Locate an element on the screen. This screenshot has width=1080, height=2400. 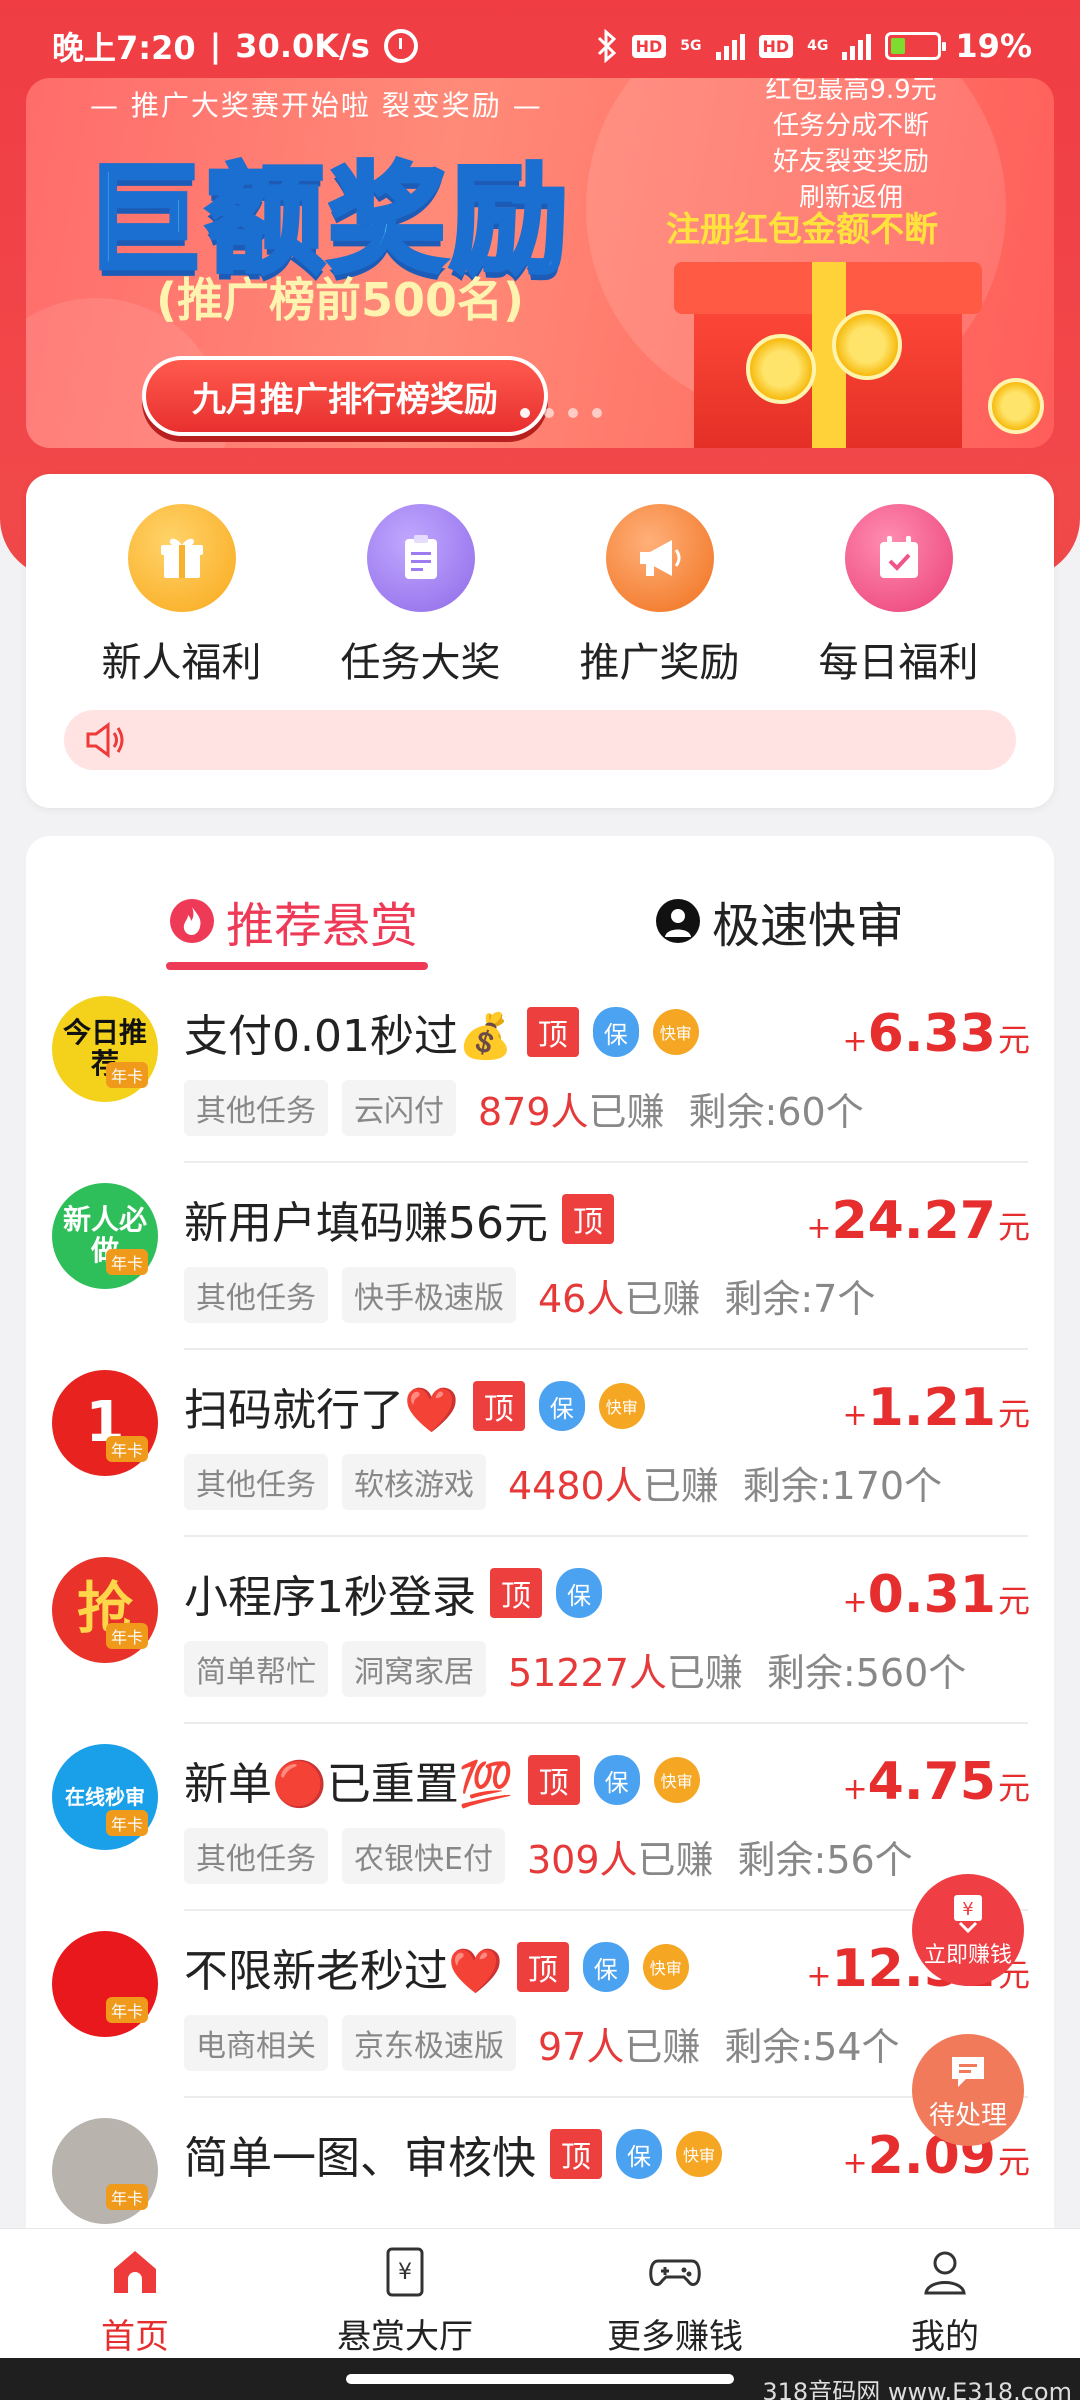
status-net-speed: 30.0K/s is located at coordinates (302, 46).